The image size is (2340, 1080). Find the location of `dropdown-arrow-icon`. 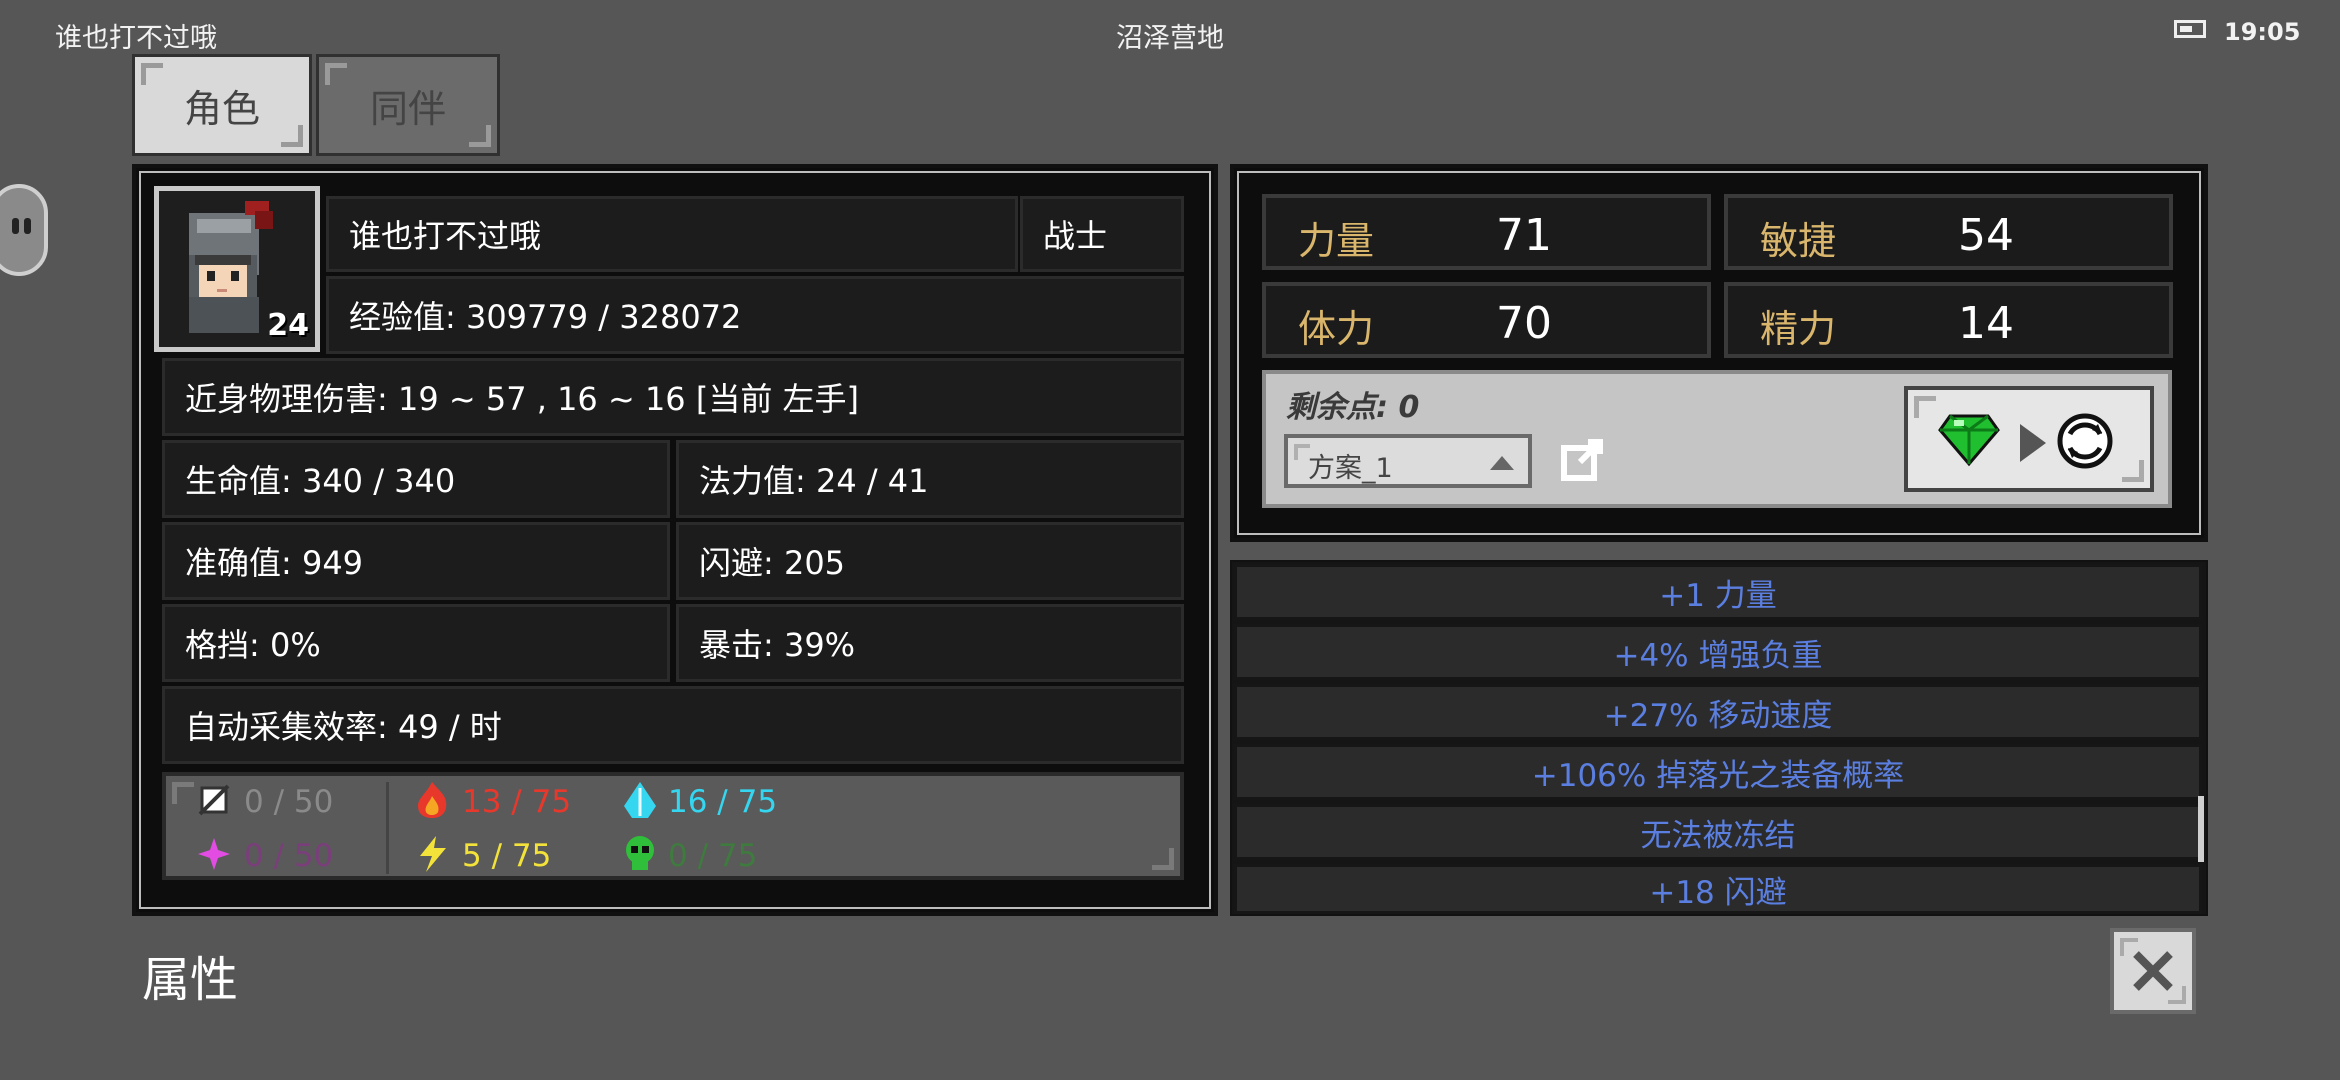

dropdown-arrow-icon is located at coordinates (1502, 463).